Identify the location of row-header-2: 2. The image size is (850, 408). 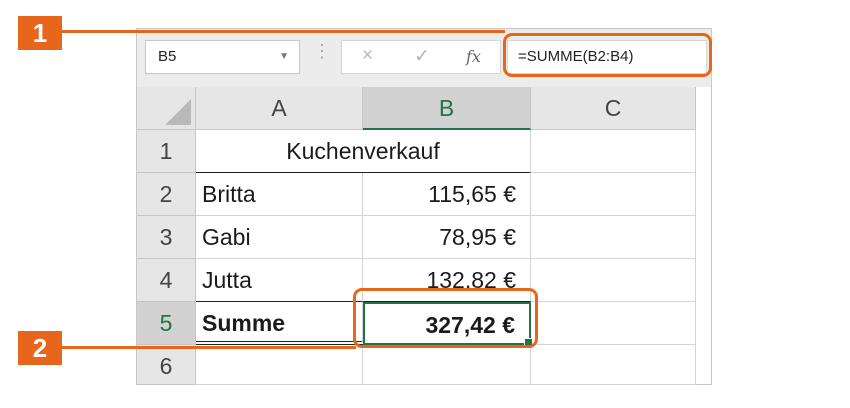
(166, 194).